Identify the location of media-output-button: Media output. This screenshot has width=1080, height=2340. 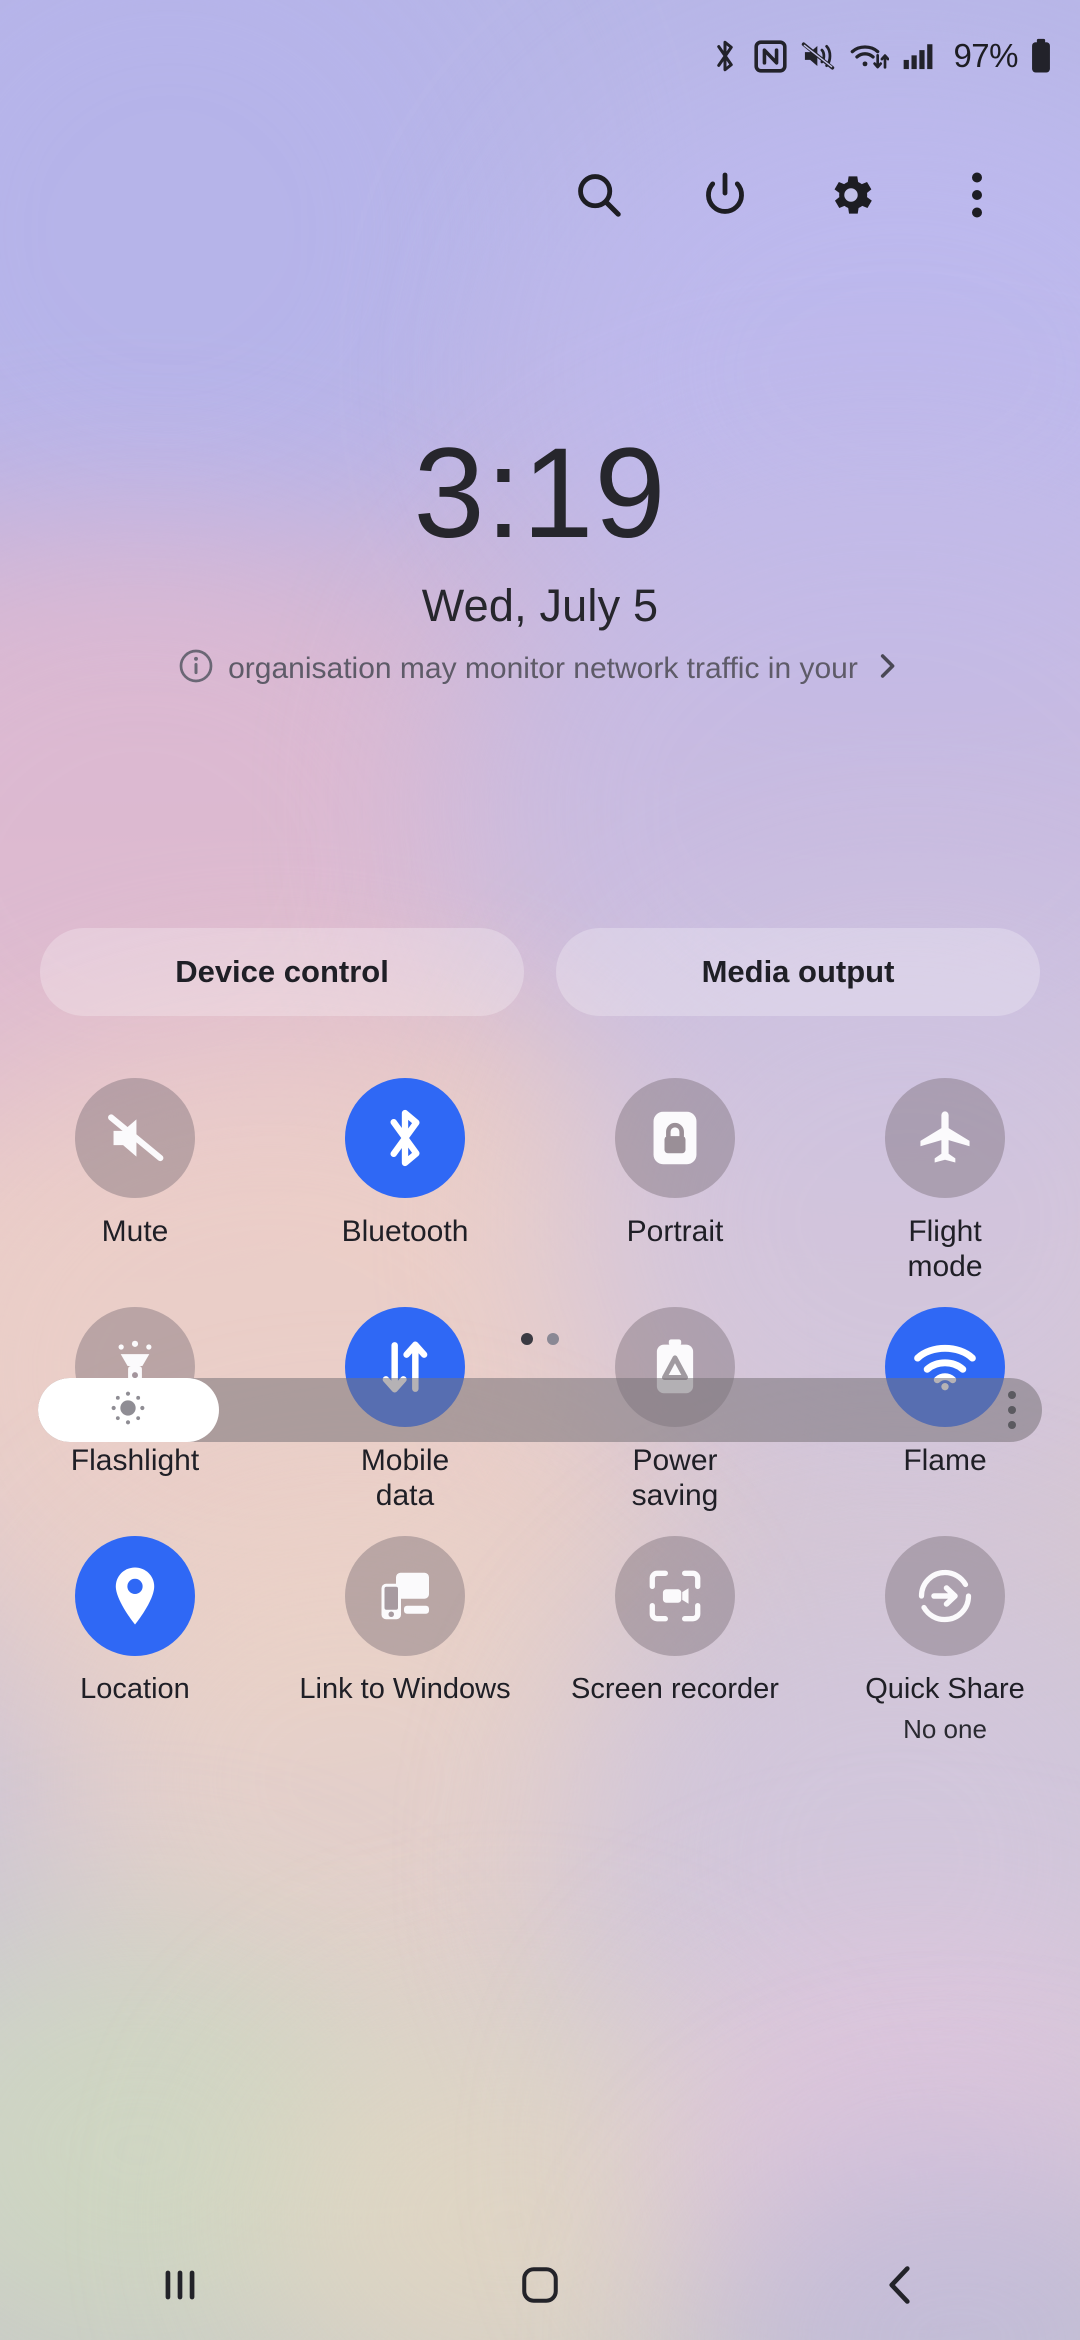
(798, 972).